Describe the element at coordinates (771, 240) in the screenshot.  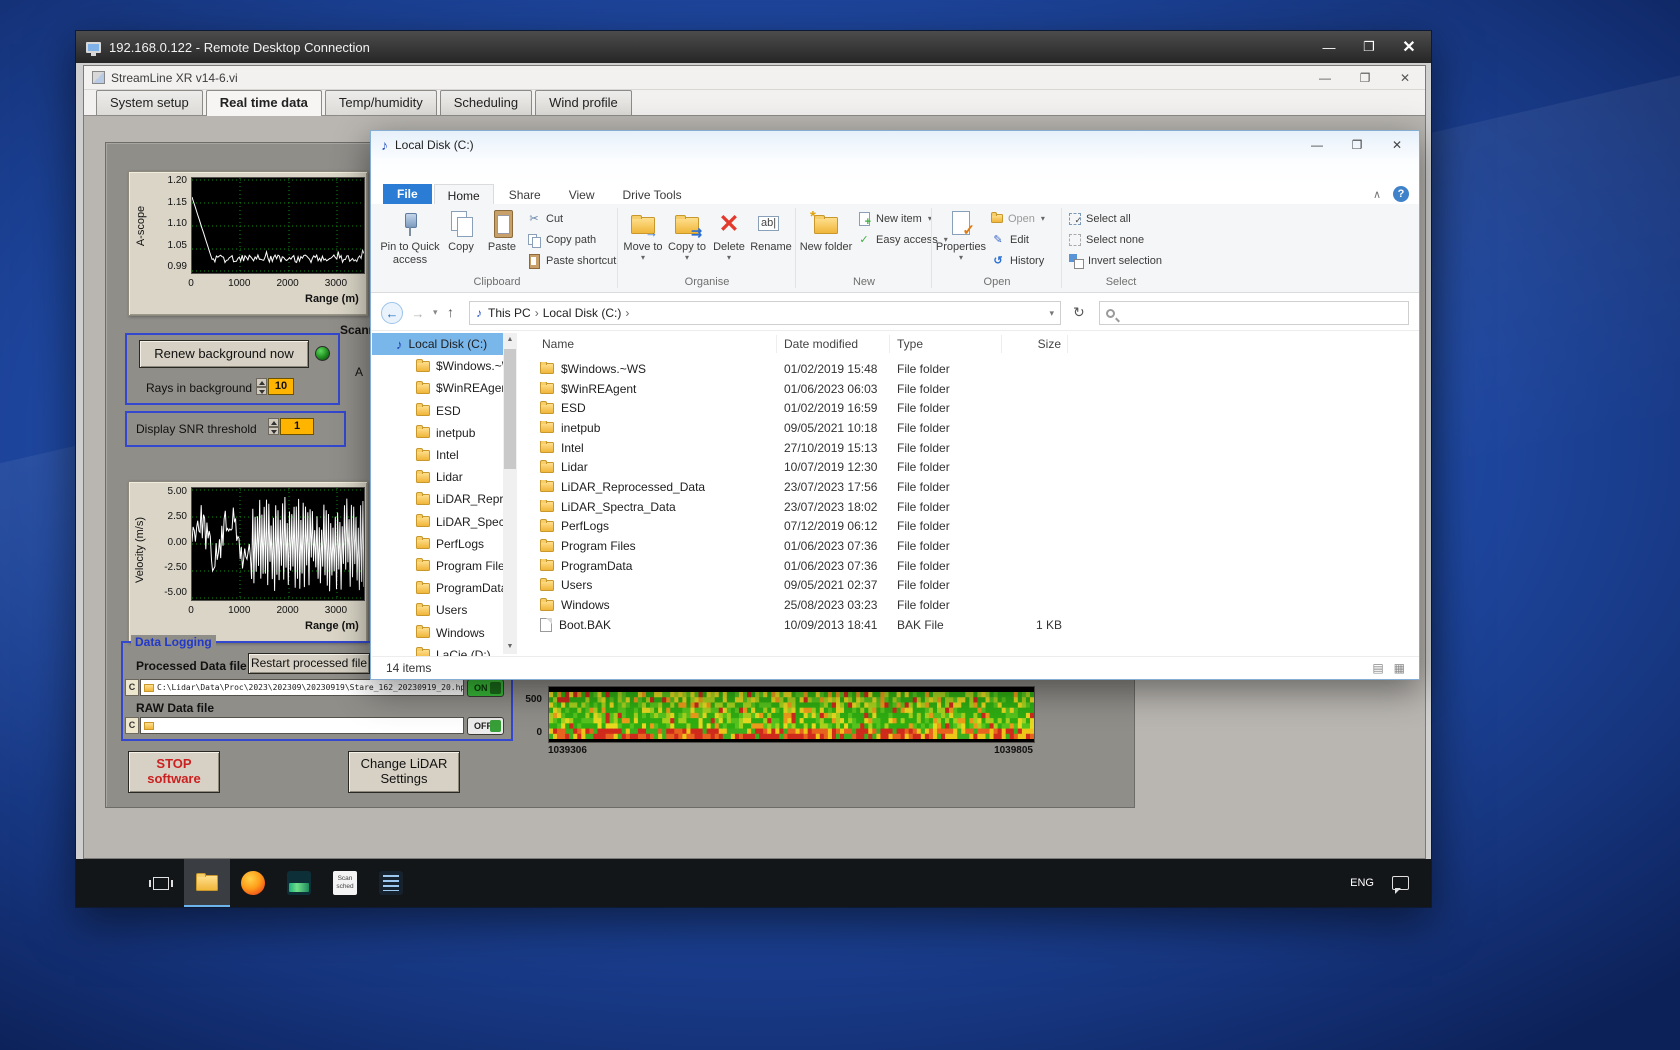
I see `rename-button: Rename` at that location.